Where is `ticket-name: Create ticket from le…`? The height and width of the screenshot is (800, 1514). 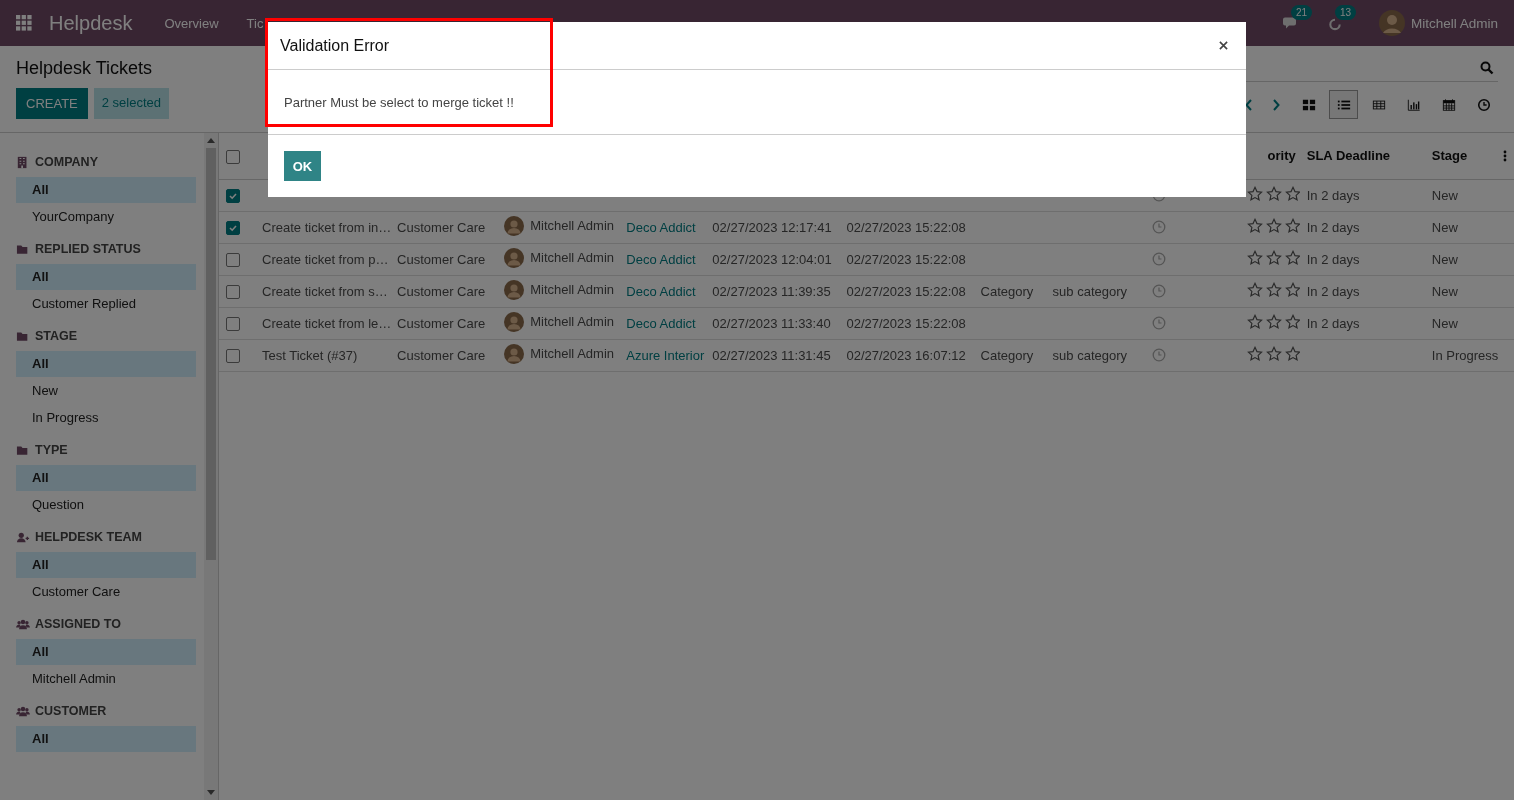
ticket-name: Create ticket from le… is located at coordinates (326, 323).